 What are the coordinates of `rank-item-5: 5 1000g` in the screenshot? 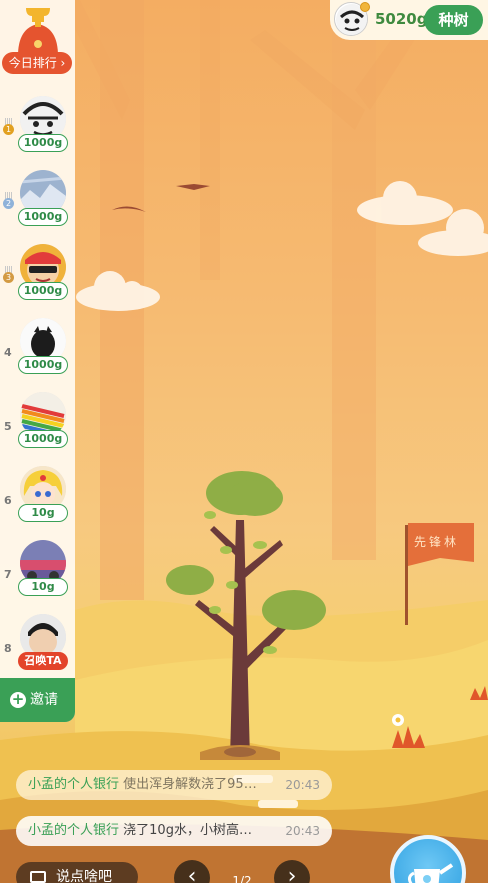 It's located at (37, 429).